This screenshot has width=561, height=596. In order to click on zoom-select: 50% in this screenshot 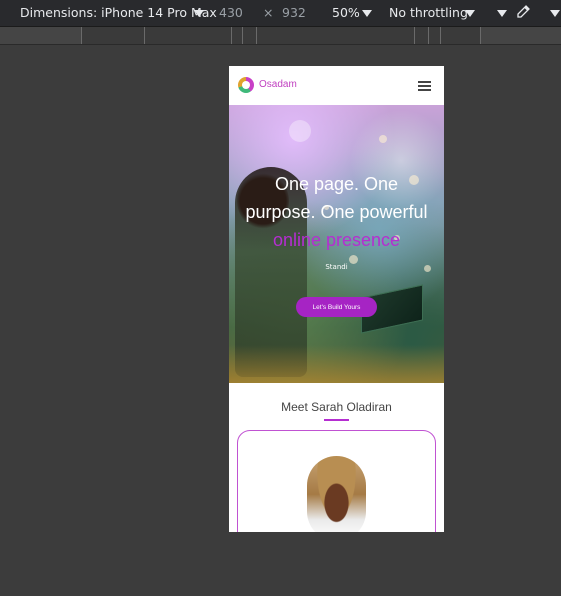, I will do `click(346, 12)`.